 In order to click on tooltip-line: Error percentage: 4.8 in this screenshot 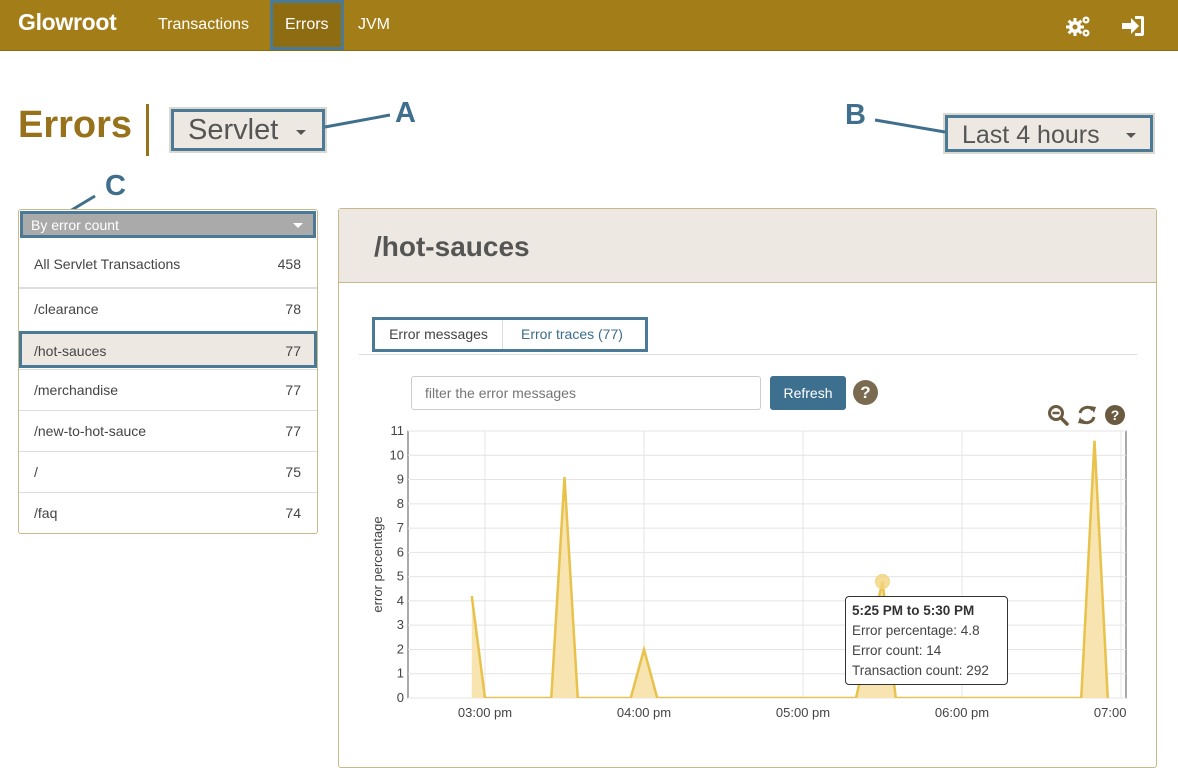, I will do `click(916, 630)`.